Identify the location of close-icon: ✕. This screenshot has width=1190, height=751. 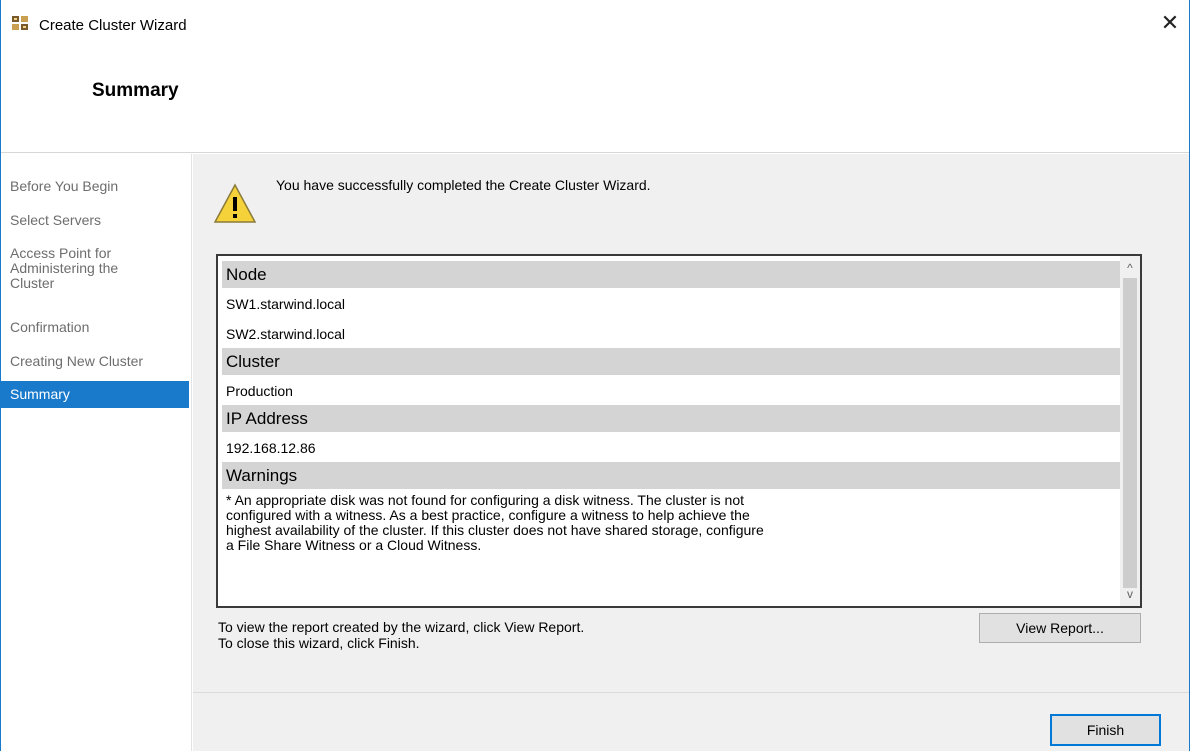
(1170, 23).